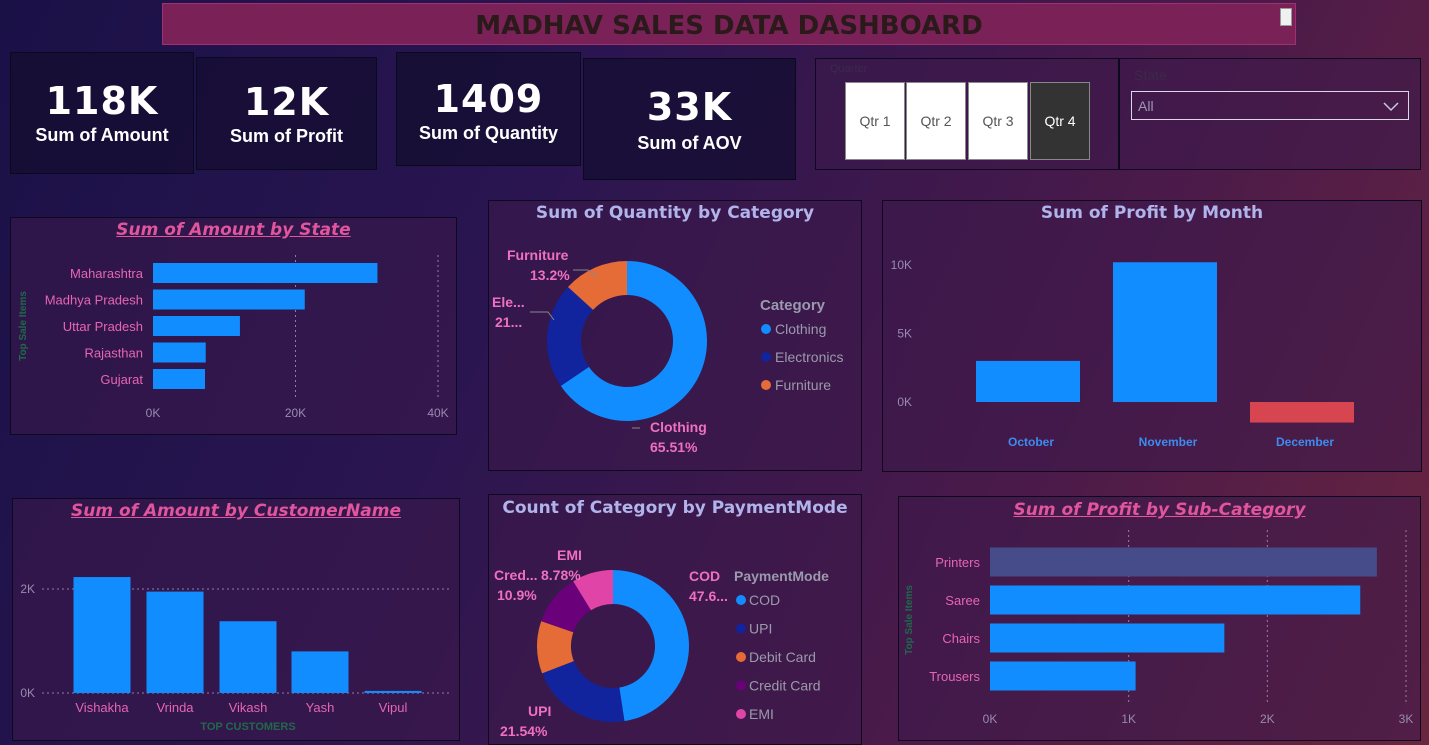 The width and height of the screenshot is (1429, 745). Describe the element at coordinates (569, 555) in the screenshot. I see `data-label: EMI` at that location.